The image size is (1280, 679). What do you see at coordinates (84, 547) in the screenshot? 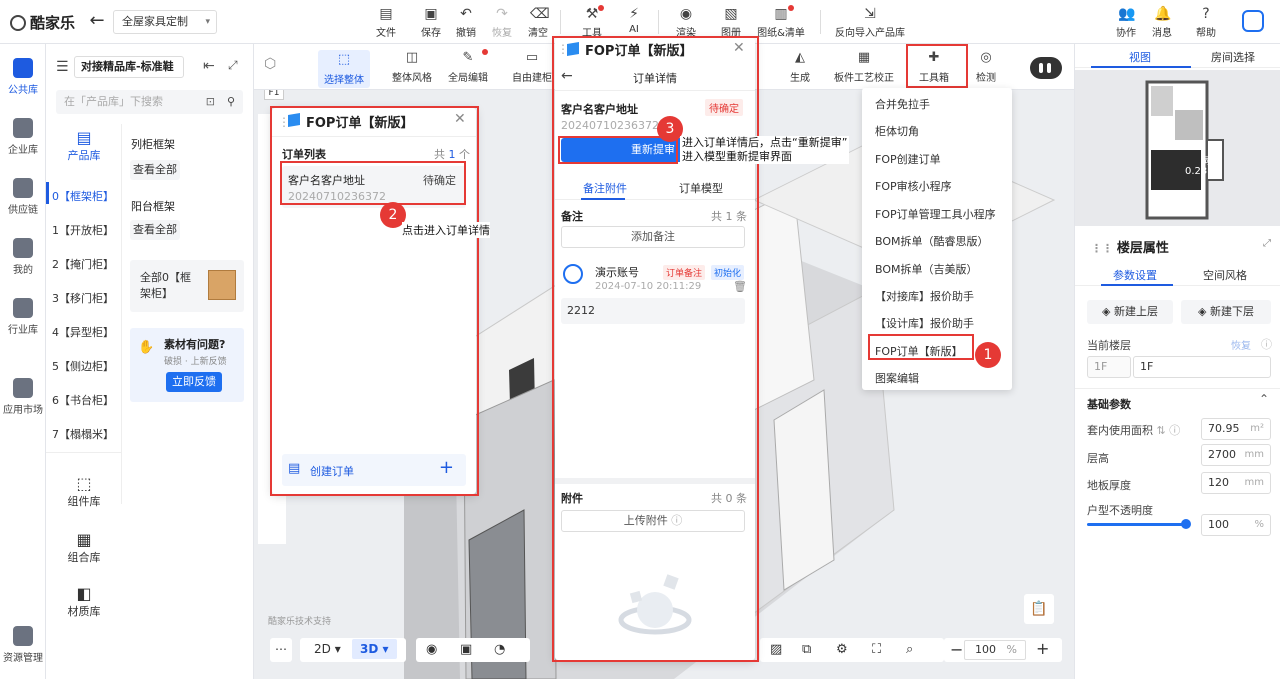
I see `combination-library-button: ▦ 组合库` at bounding box center [84, 547].